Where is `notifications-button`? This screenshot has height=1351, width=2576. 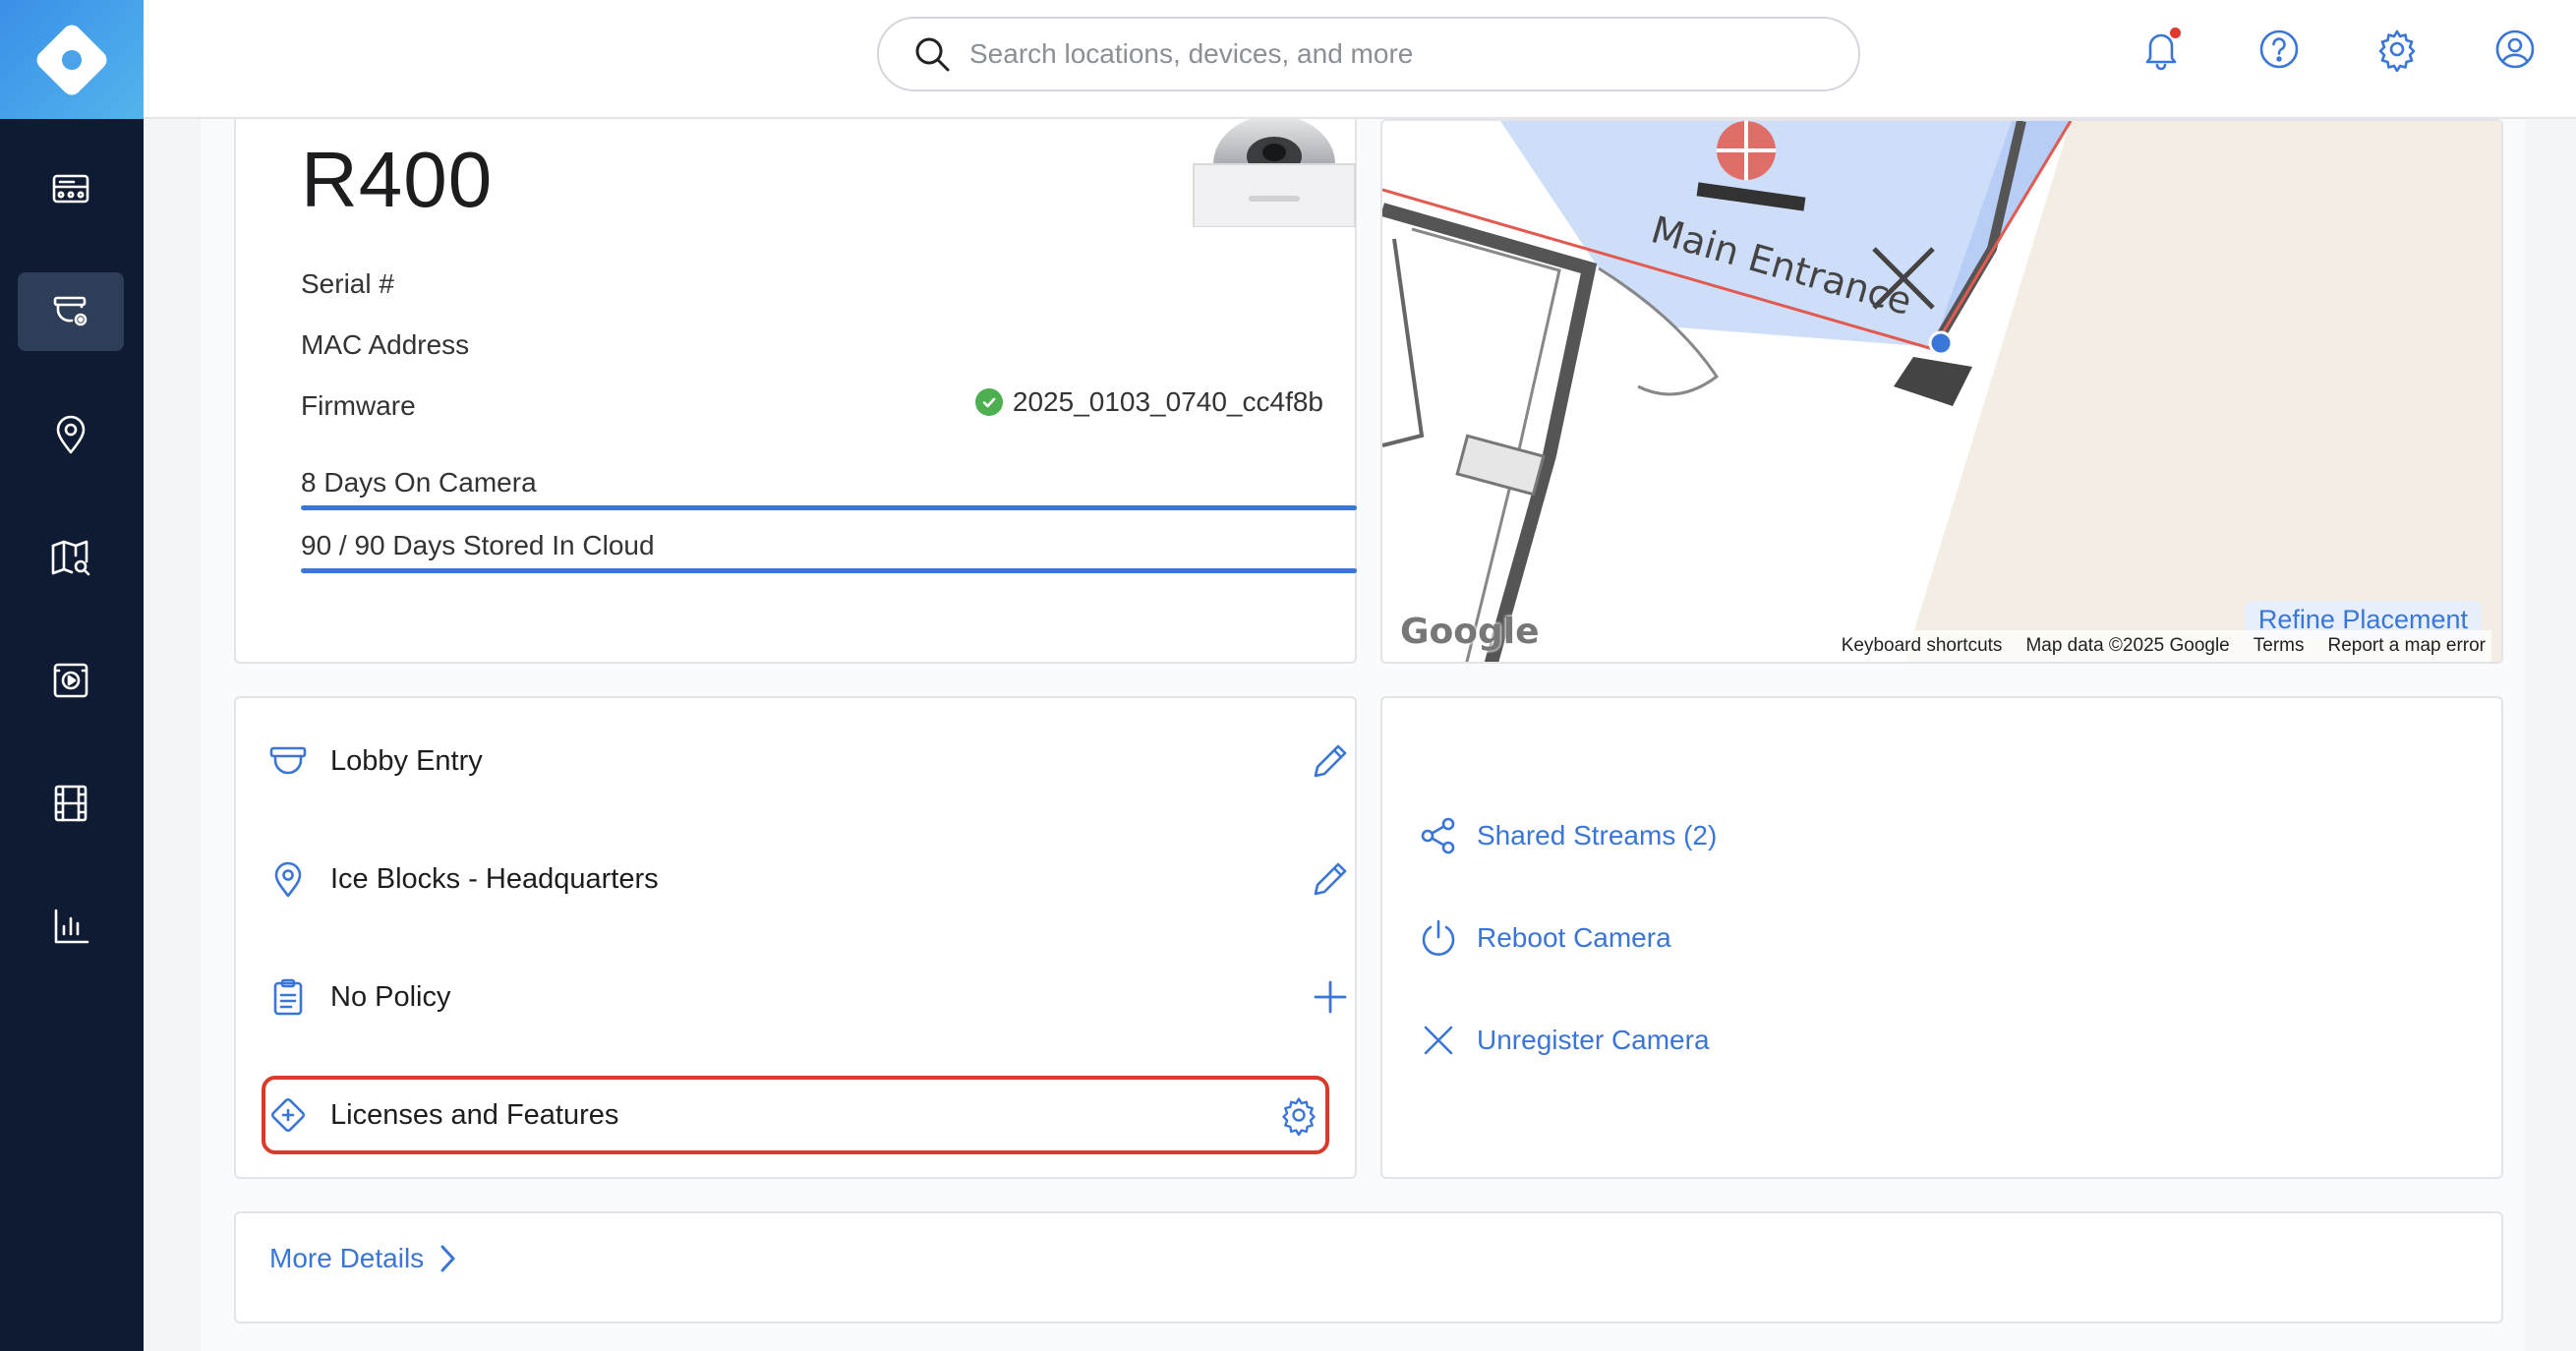 notifications-button is located at coordinates (2161, 49).